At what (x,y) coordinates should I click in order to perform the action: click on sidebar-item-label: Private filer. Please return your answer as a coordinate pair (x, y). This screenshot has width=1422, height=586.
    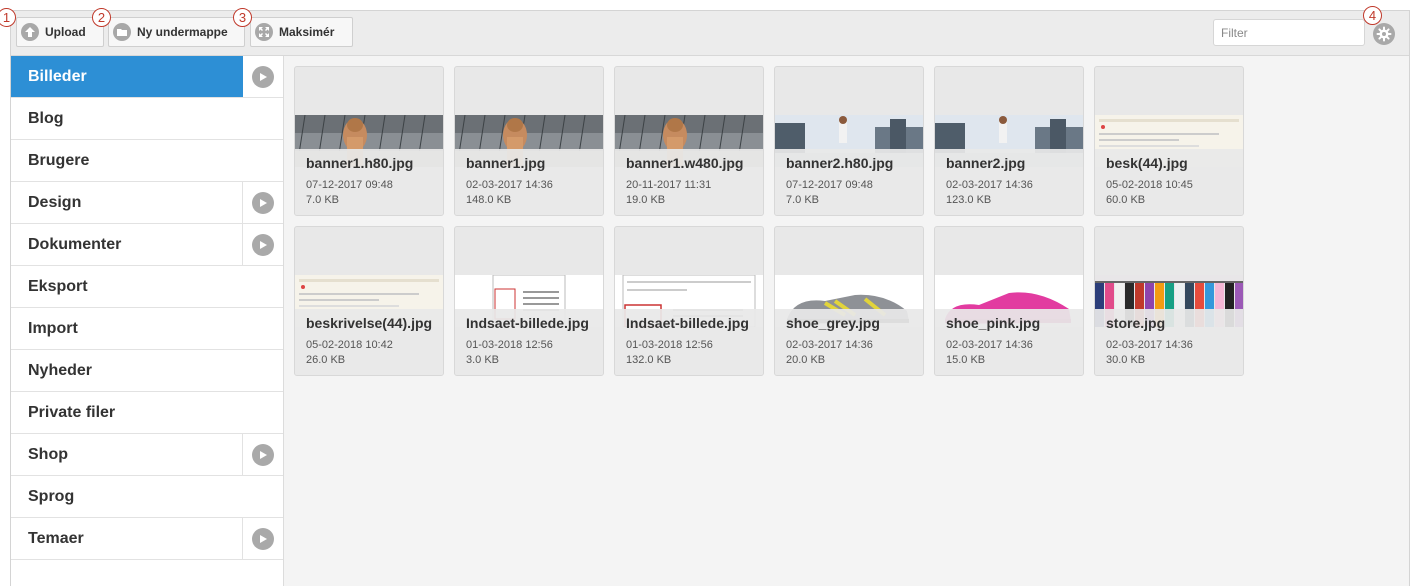
    Looking at the image, I should click on (72, 412).